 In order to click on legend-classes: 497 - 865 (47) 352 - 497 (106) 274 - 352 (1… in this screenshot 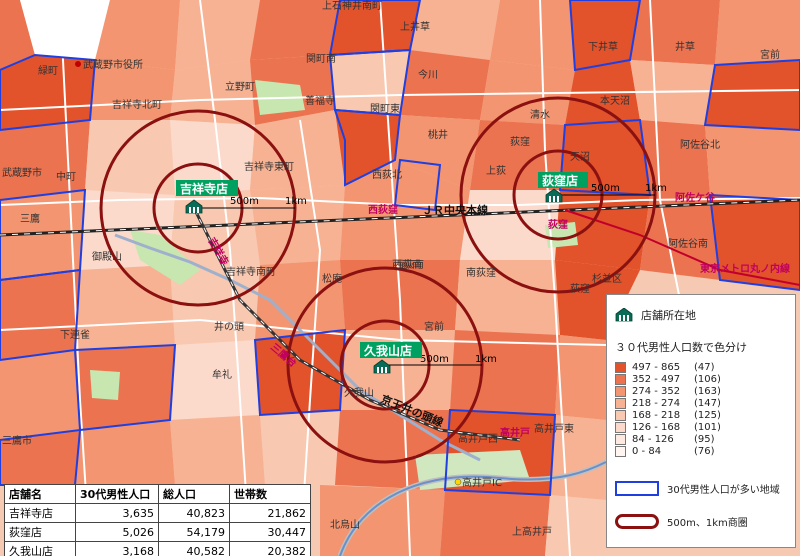, I will do `click(701, 409)`.